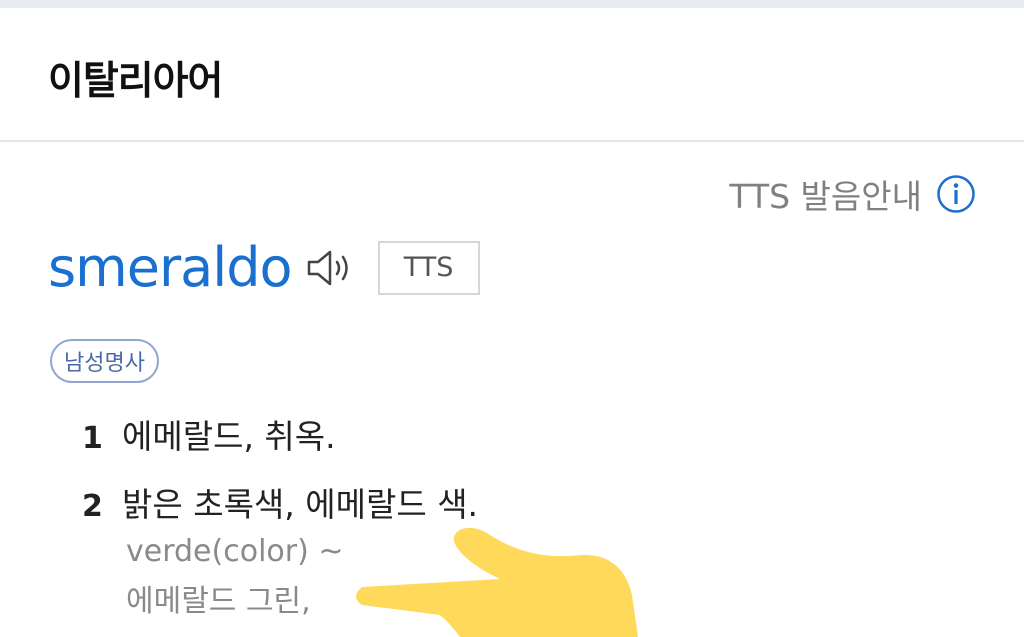 The width and height of the screenshot is (1024, 637). What do you see at coordinates (825, 196) in the screenshot?
I see `tts-guide-label: TTS 발음안내` at bounding box center [825, 196].